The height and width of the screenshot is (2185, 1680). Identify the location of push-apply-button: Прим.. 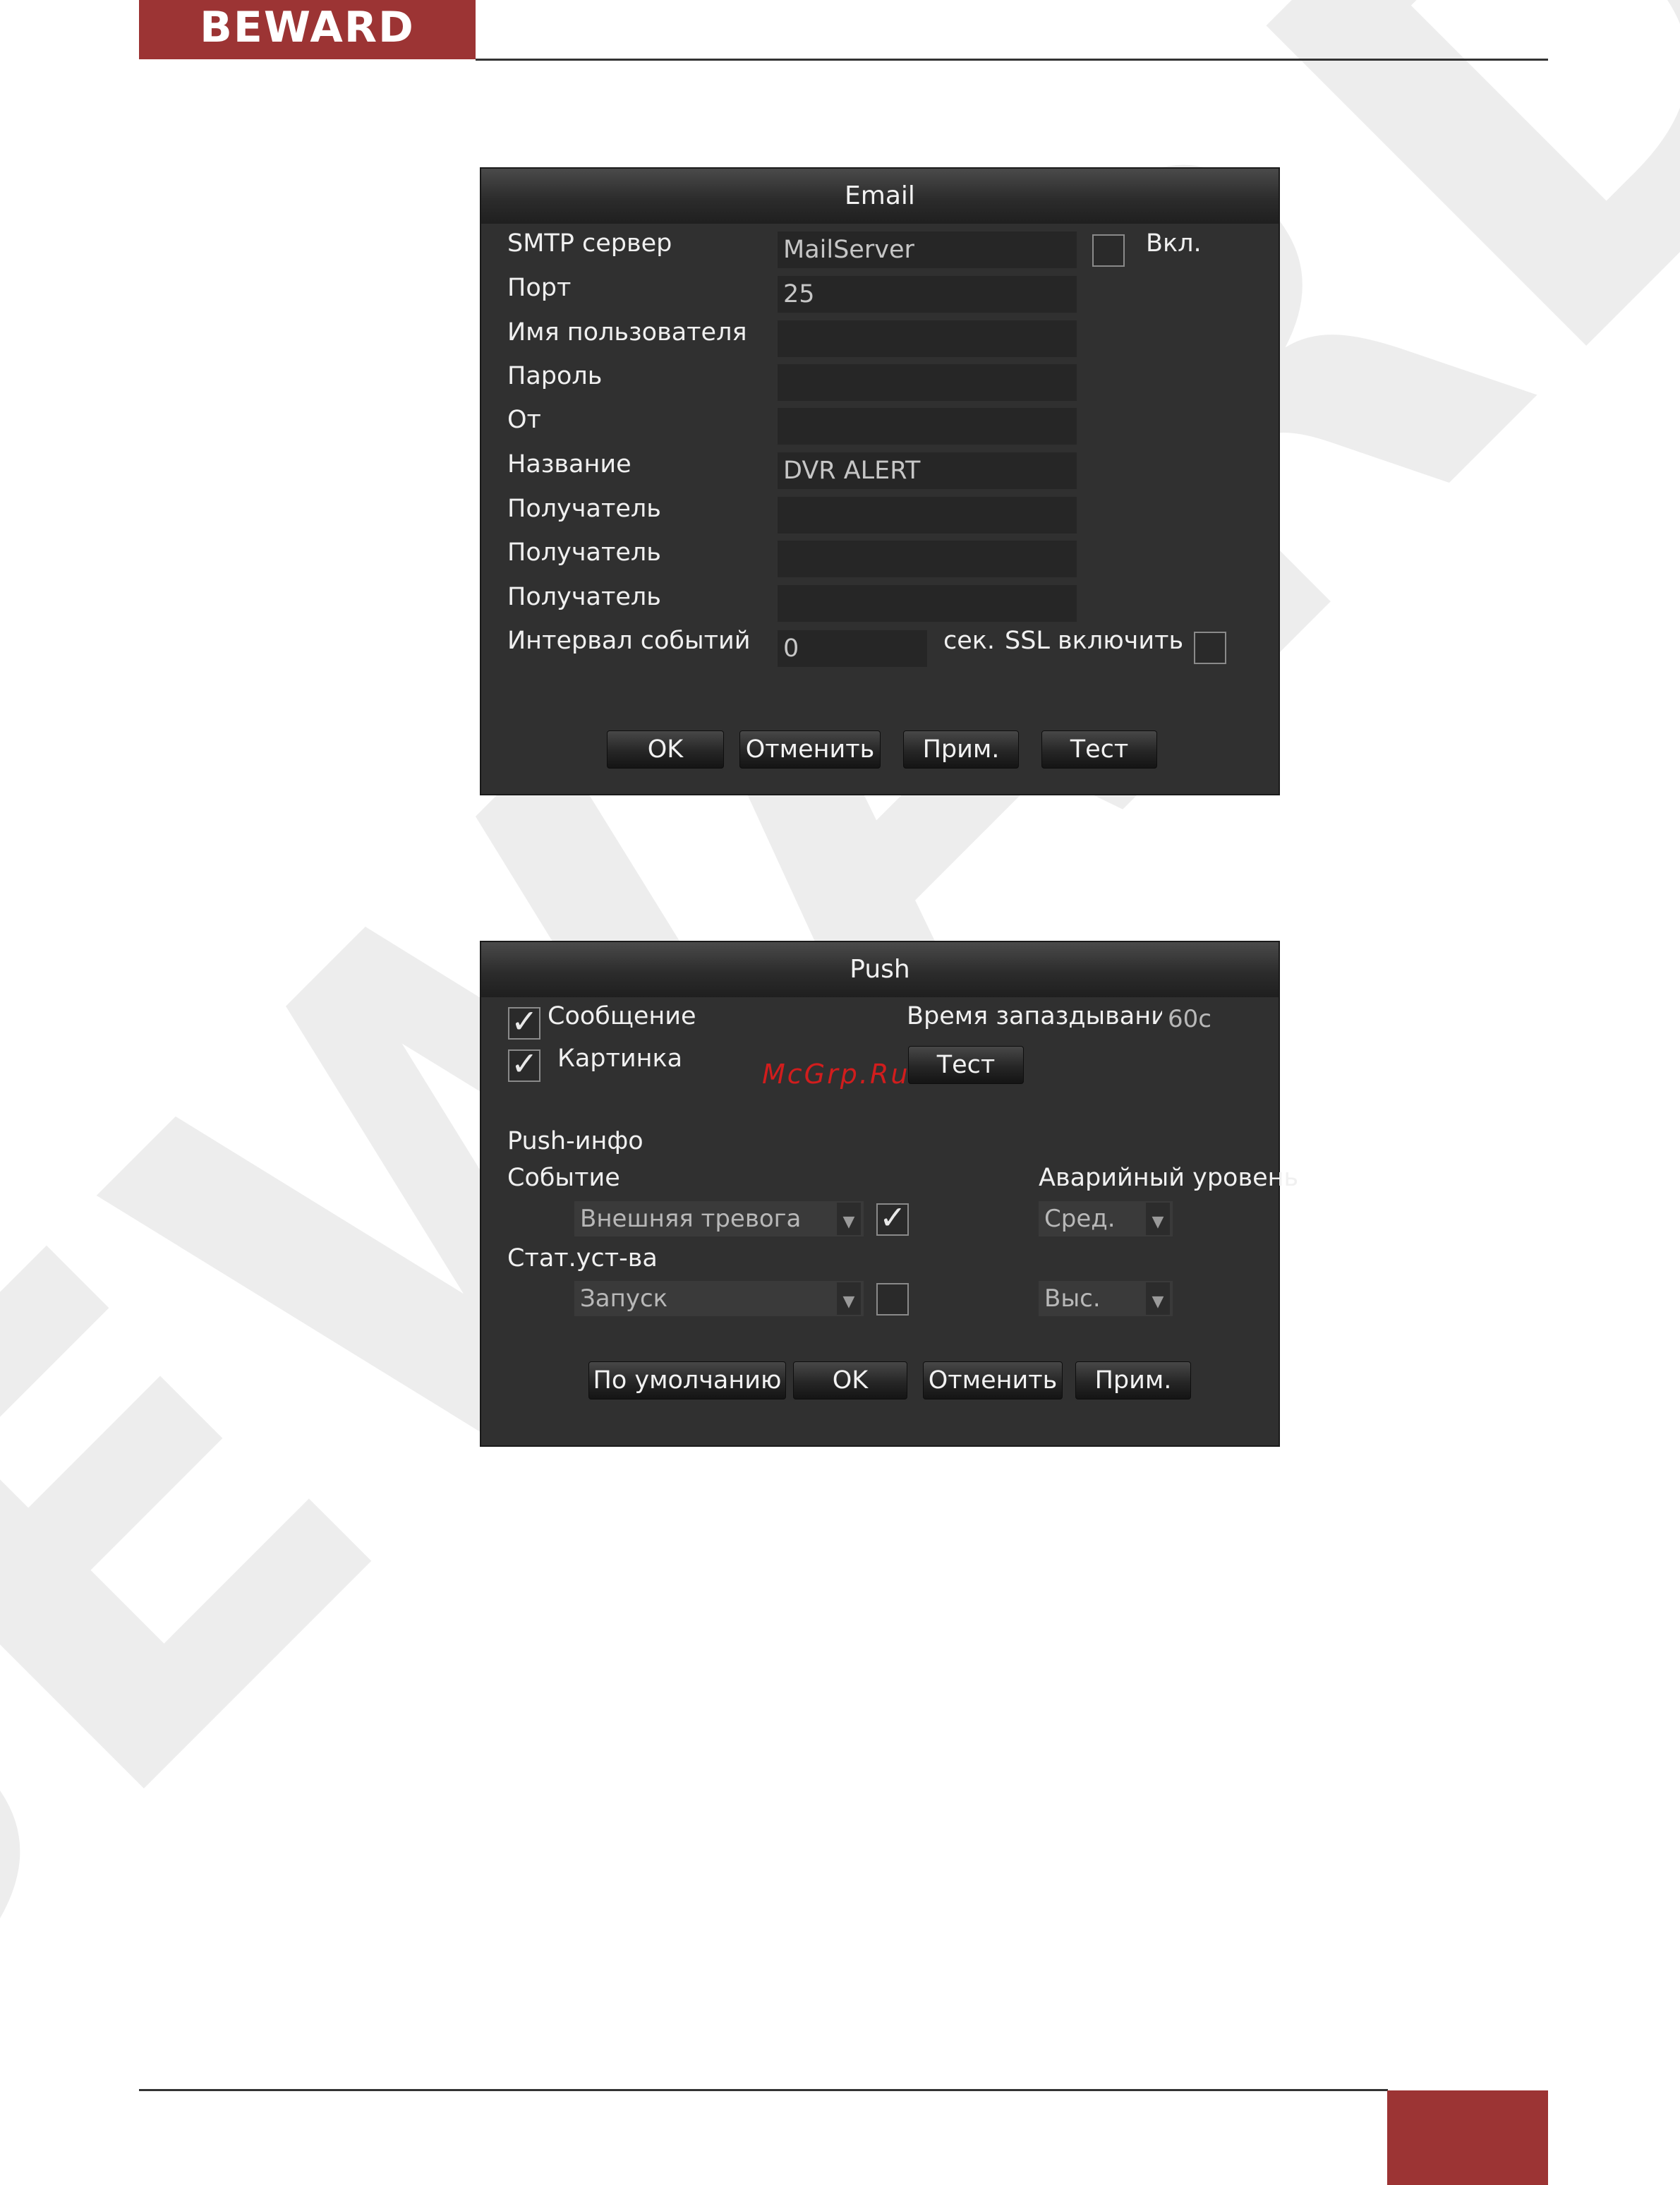
(1133, 1380).